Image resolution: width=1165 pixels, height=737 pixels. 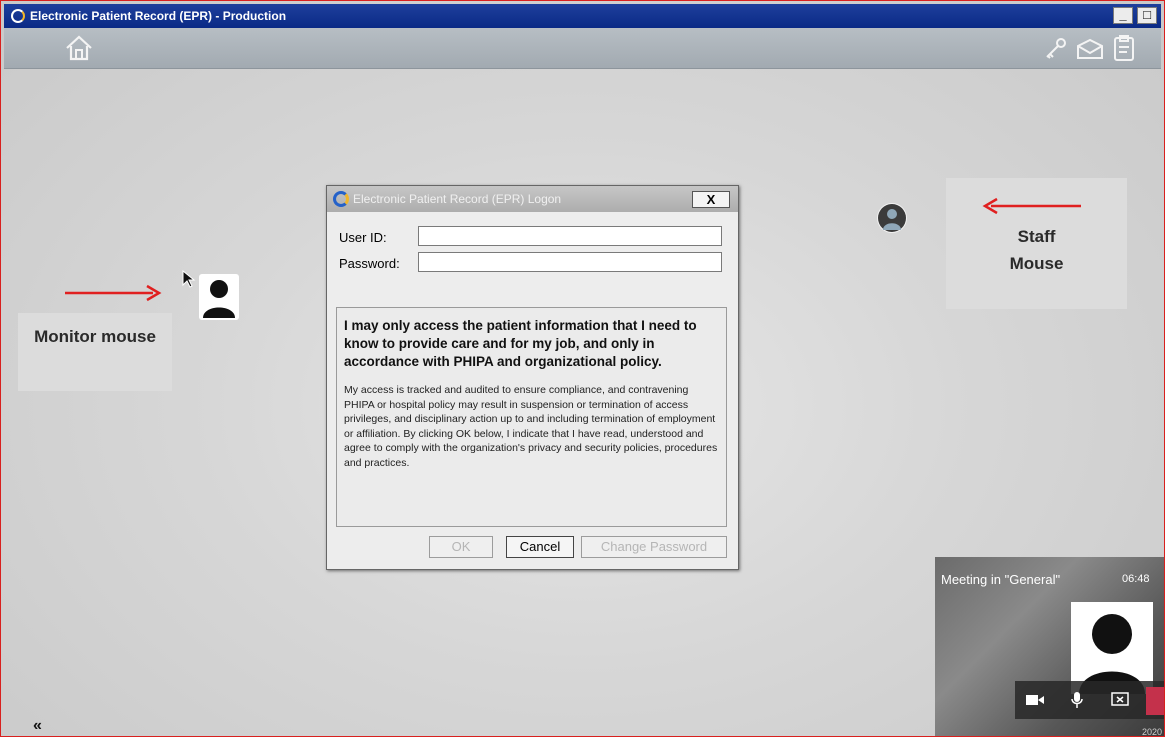 I want to click on staff-mouse-label: Staff Mouse, so click(x=1036, y=250).